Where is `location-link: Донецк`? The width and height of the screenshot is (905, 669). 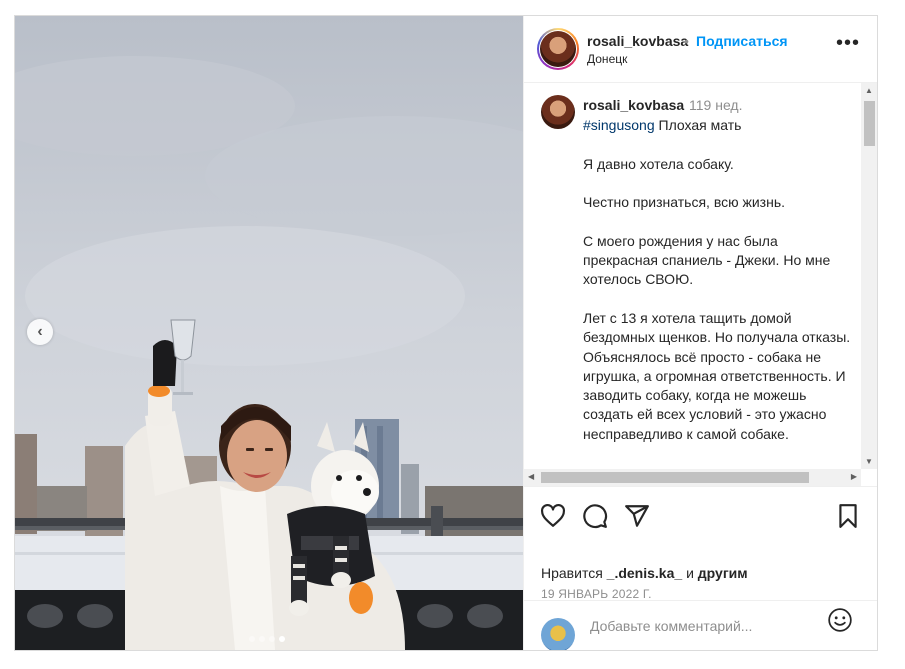 location-link: Донецк is located at coordinates (607, 59).